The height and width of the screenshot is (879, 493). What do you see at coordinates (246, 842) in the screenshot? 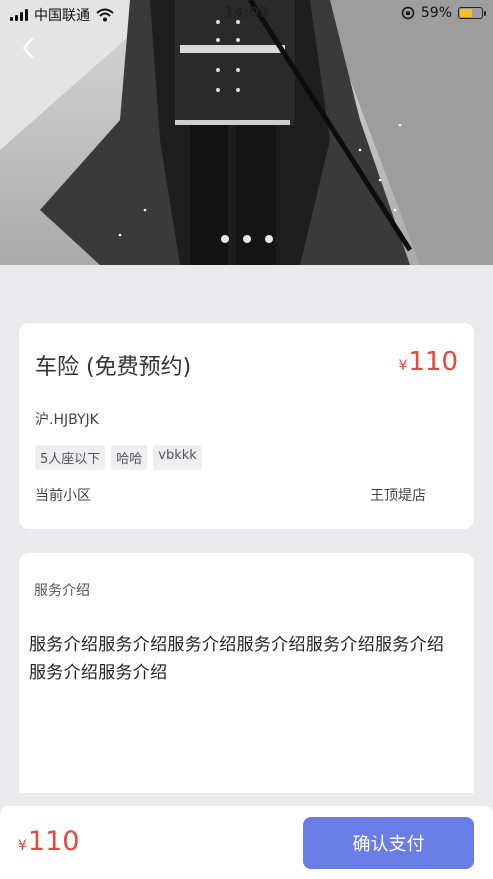
I see `bottom-action-bar: ¥110 确认支付` at bounding box center [246, 842].